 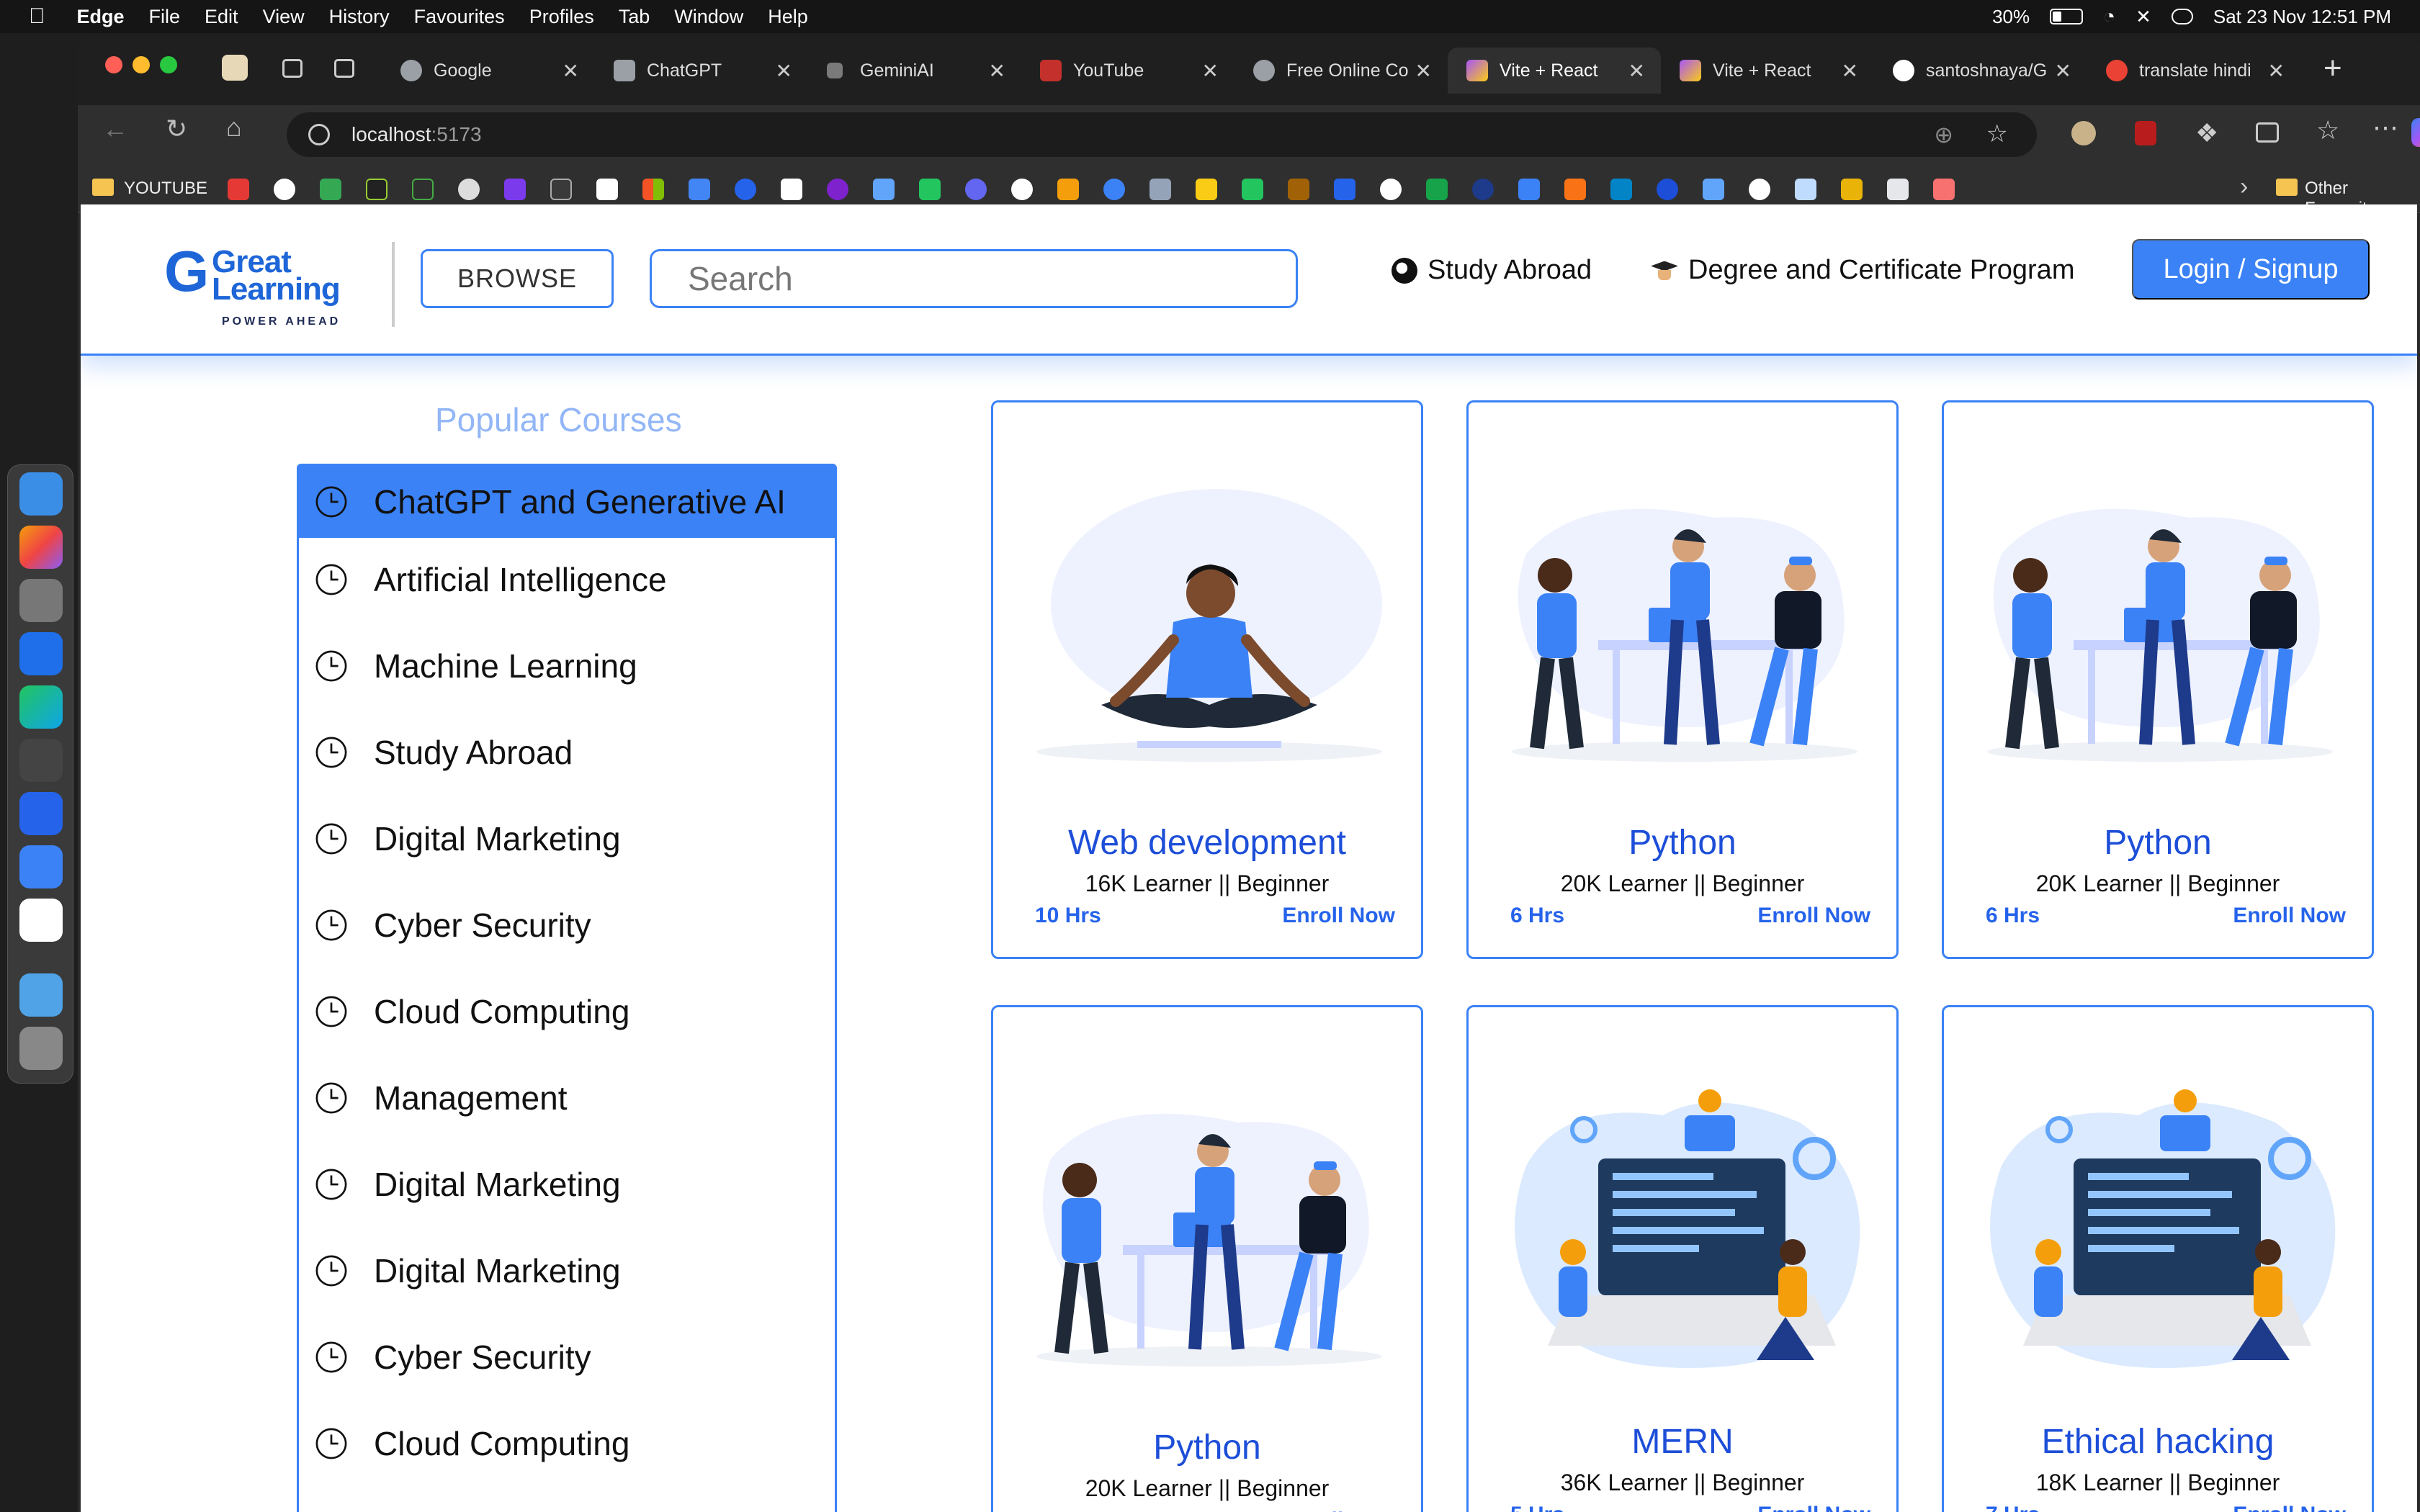 I want to click on launchpad-icon, so click(x=41, y=547).